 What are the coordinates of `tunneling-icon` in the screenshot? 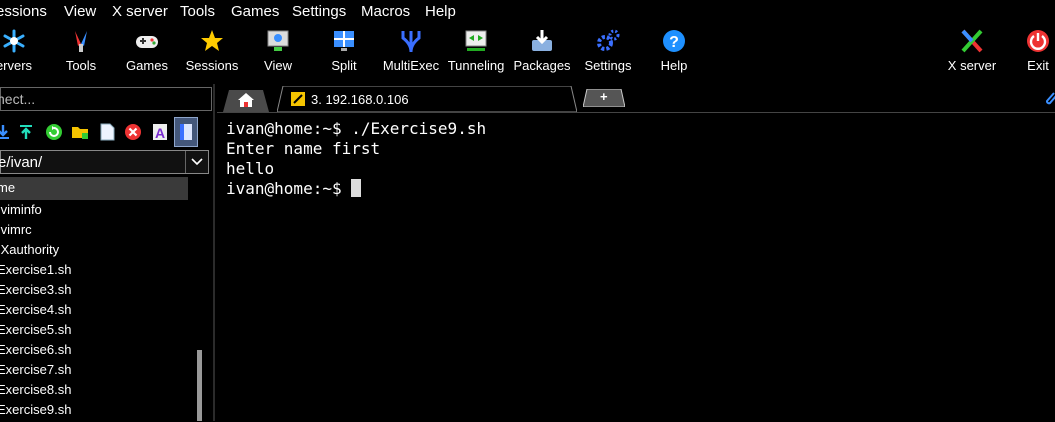 It's located at (476, 40).